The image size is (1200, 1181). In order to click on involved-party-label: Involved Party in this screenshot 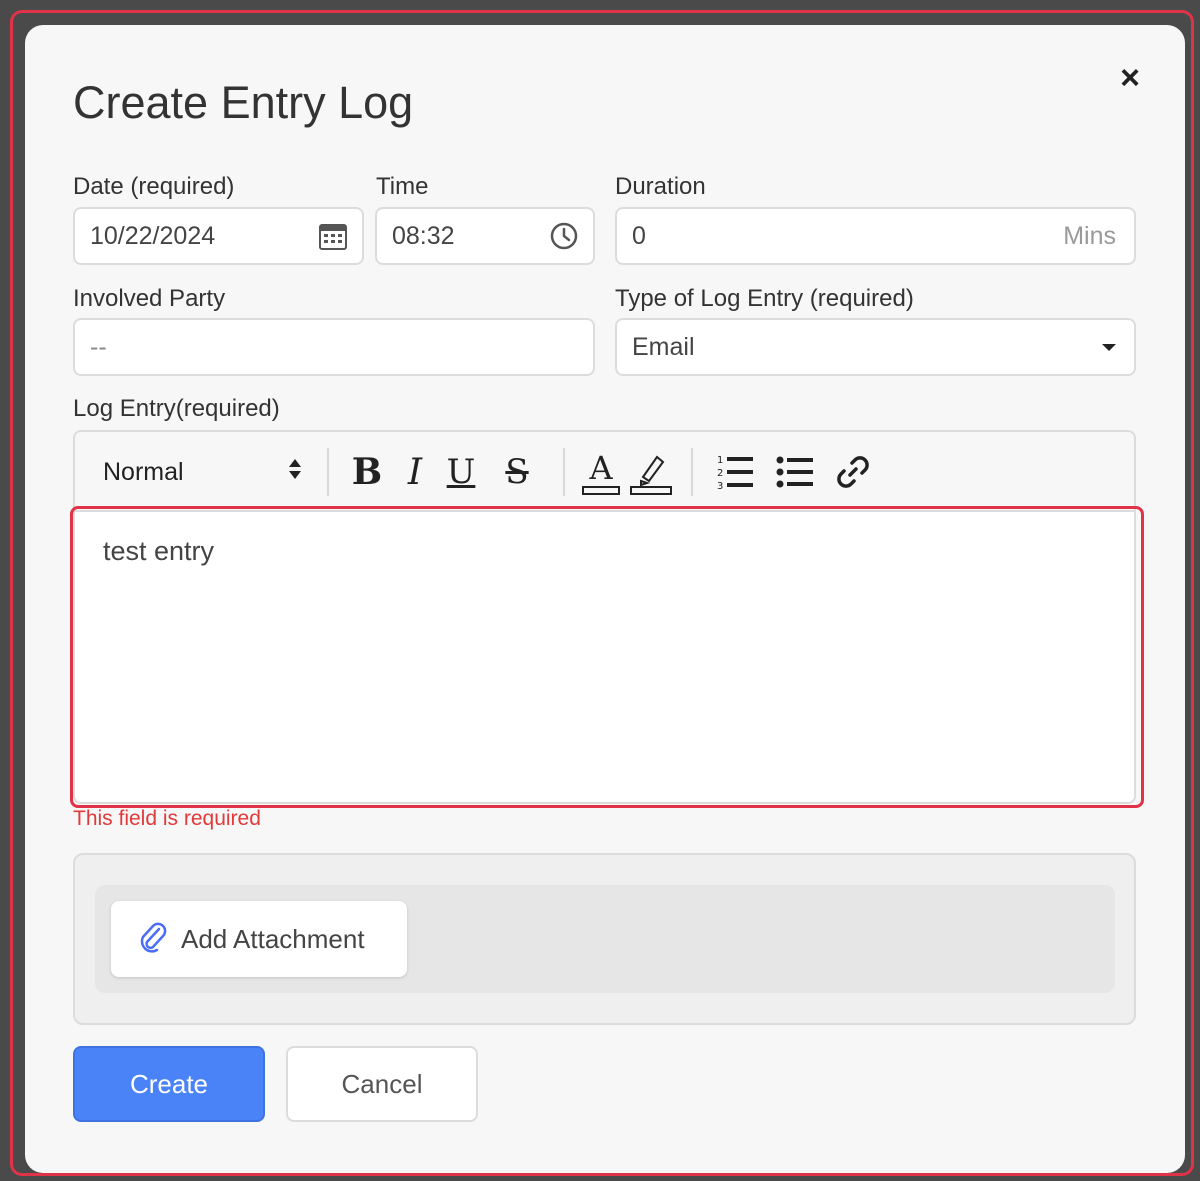, I will do `click(149, 298)`.